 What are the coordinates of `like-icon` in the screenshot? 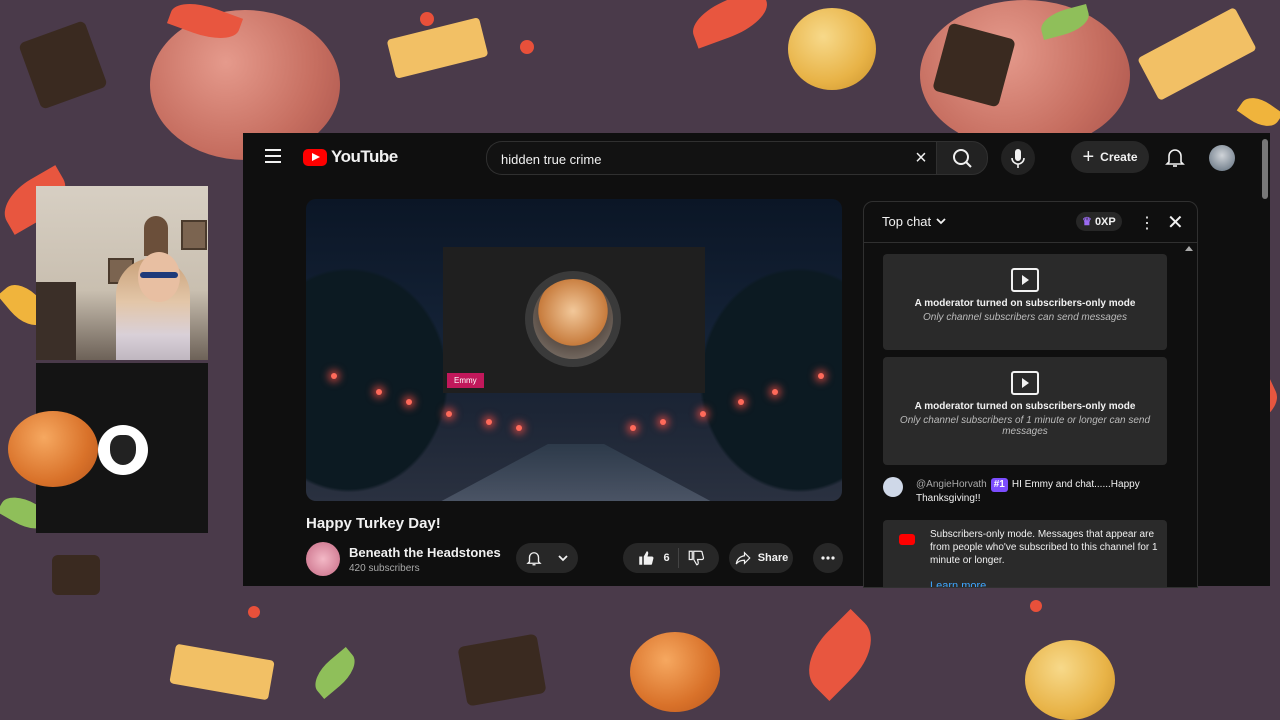 It's located at (646, 558).